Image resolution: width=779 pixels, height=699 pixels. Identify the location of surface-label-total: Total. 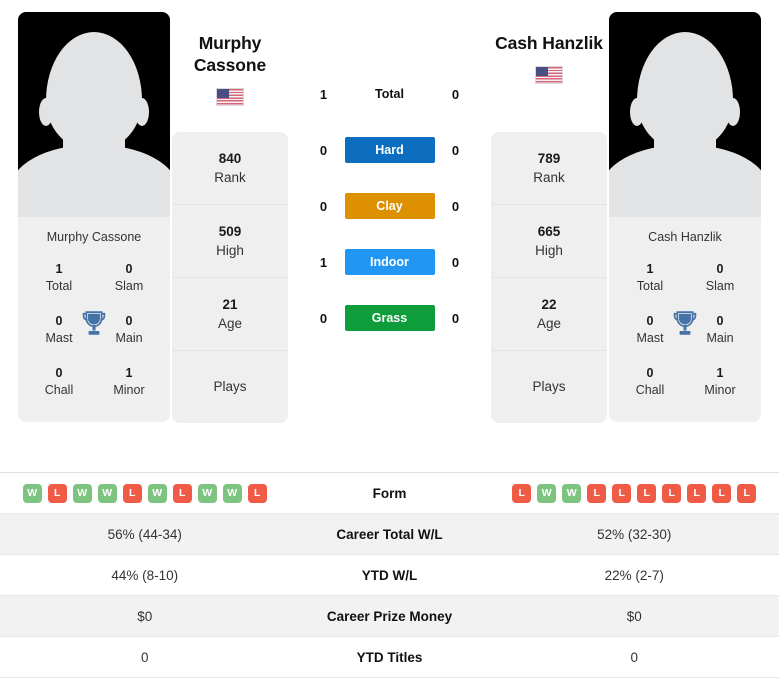
(389, 94).